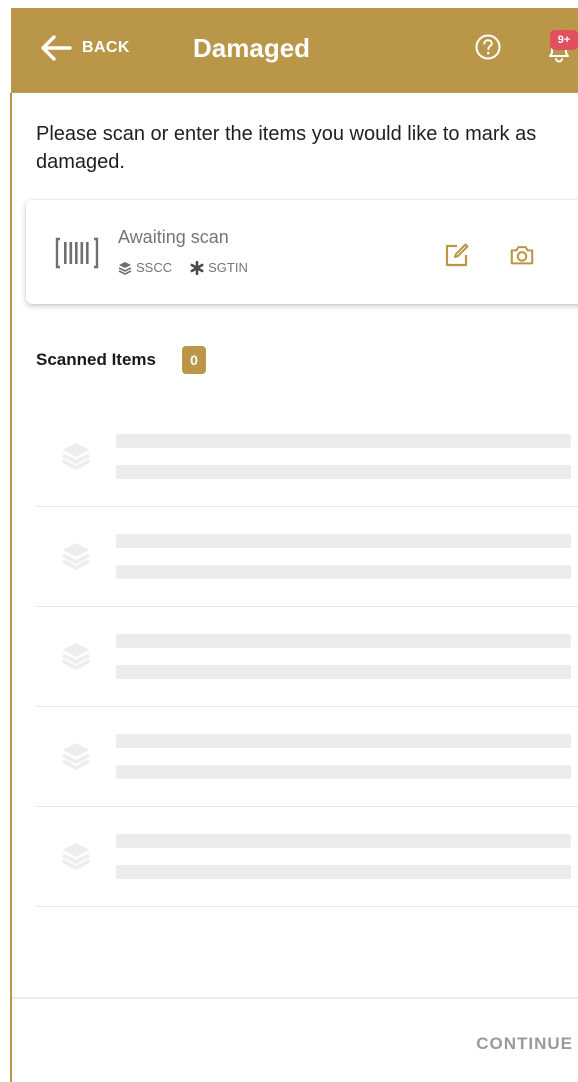  What do you see at coordinates (106, 47) in the screenshot?
I see `back-label: BACK` at bounding box center [106, 47].